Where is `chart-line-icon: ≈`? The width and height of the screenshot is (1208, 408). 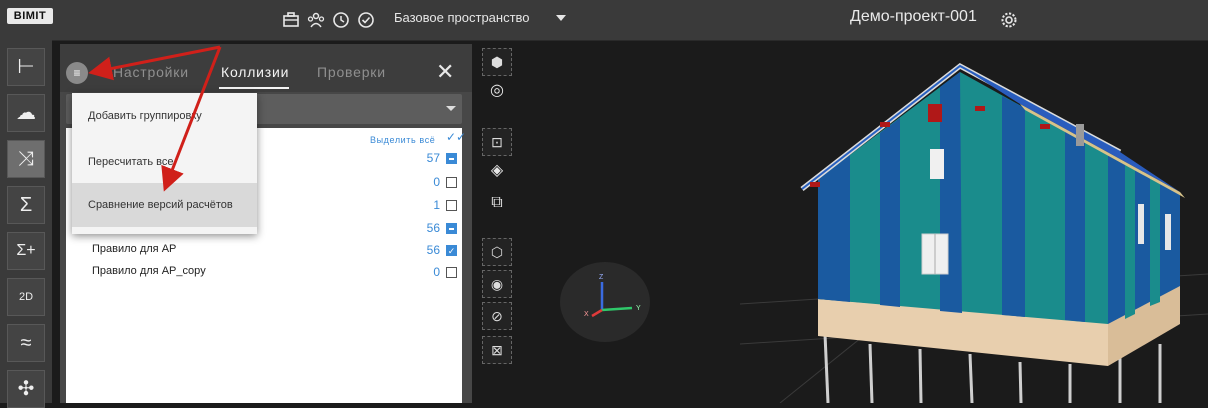 chart-line-icon: ≈ is located at coordinates (26, 343).